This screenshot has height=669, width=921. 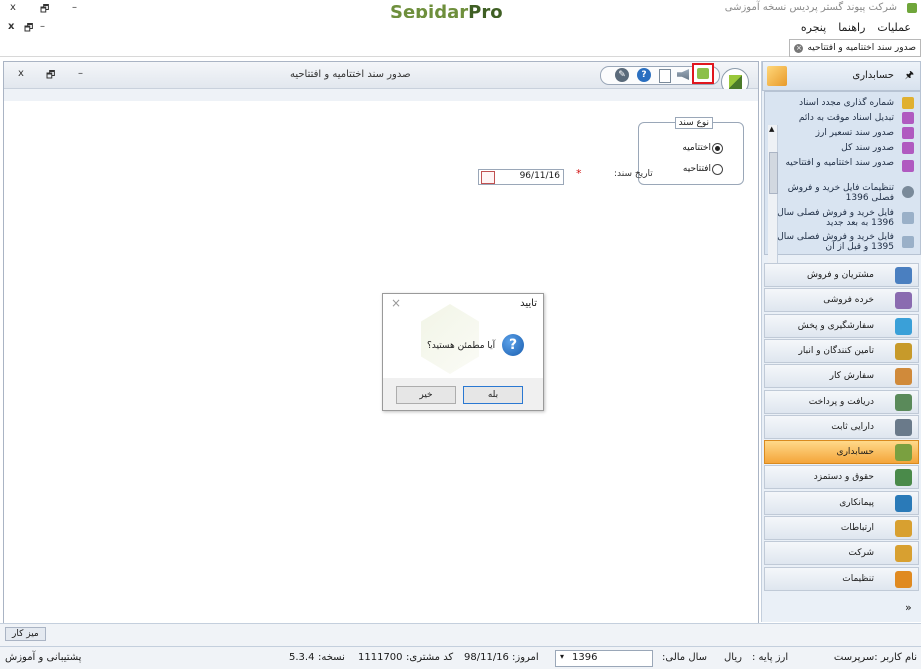 What do you see at coordinates (28, 29) in the screenshot?
I see `mdi-restore-button: 🗗` at bounding box center [28, 29].